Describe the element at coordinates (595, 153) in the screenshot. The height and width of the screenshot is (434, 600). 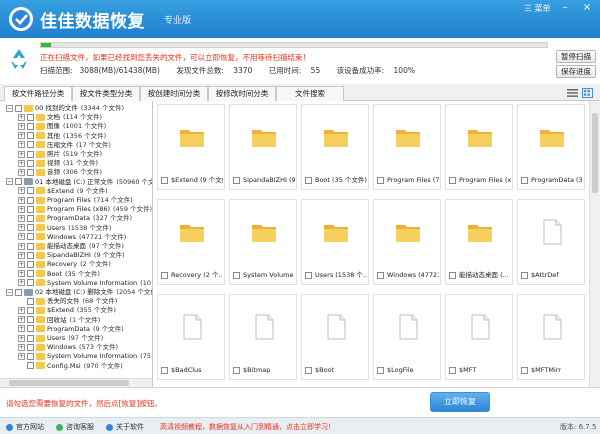
I see `grid-scroll-thumb` at that location.